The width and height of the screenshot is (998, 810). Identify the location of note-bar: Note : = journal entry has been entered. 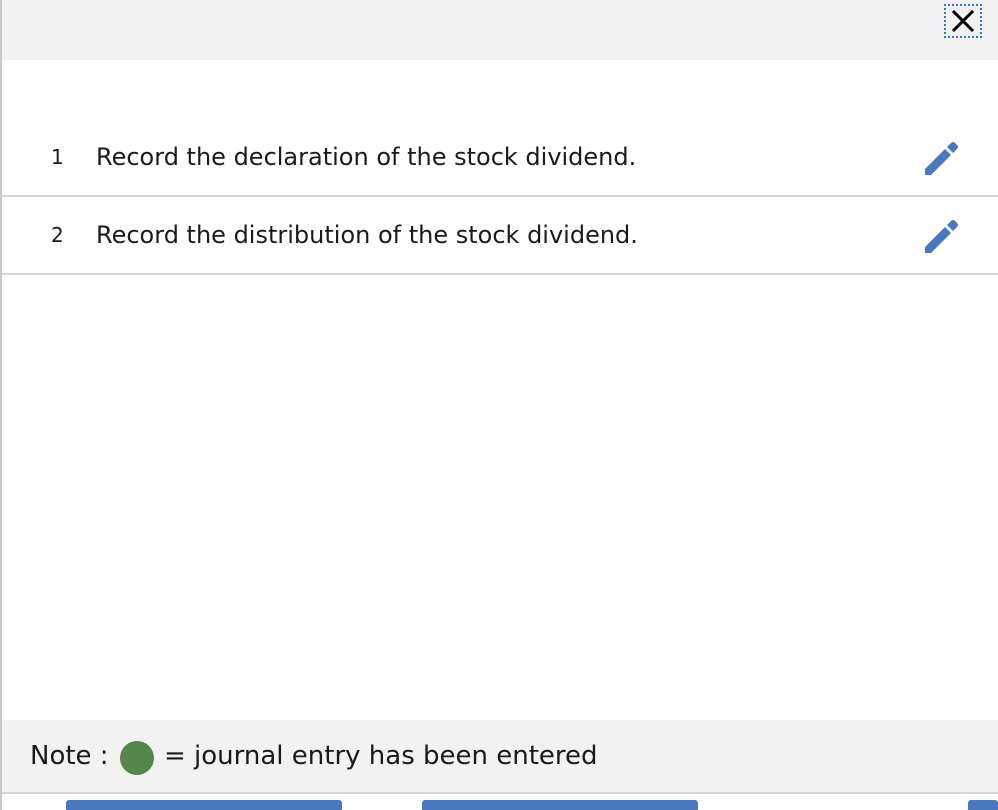
(500, 756).